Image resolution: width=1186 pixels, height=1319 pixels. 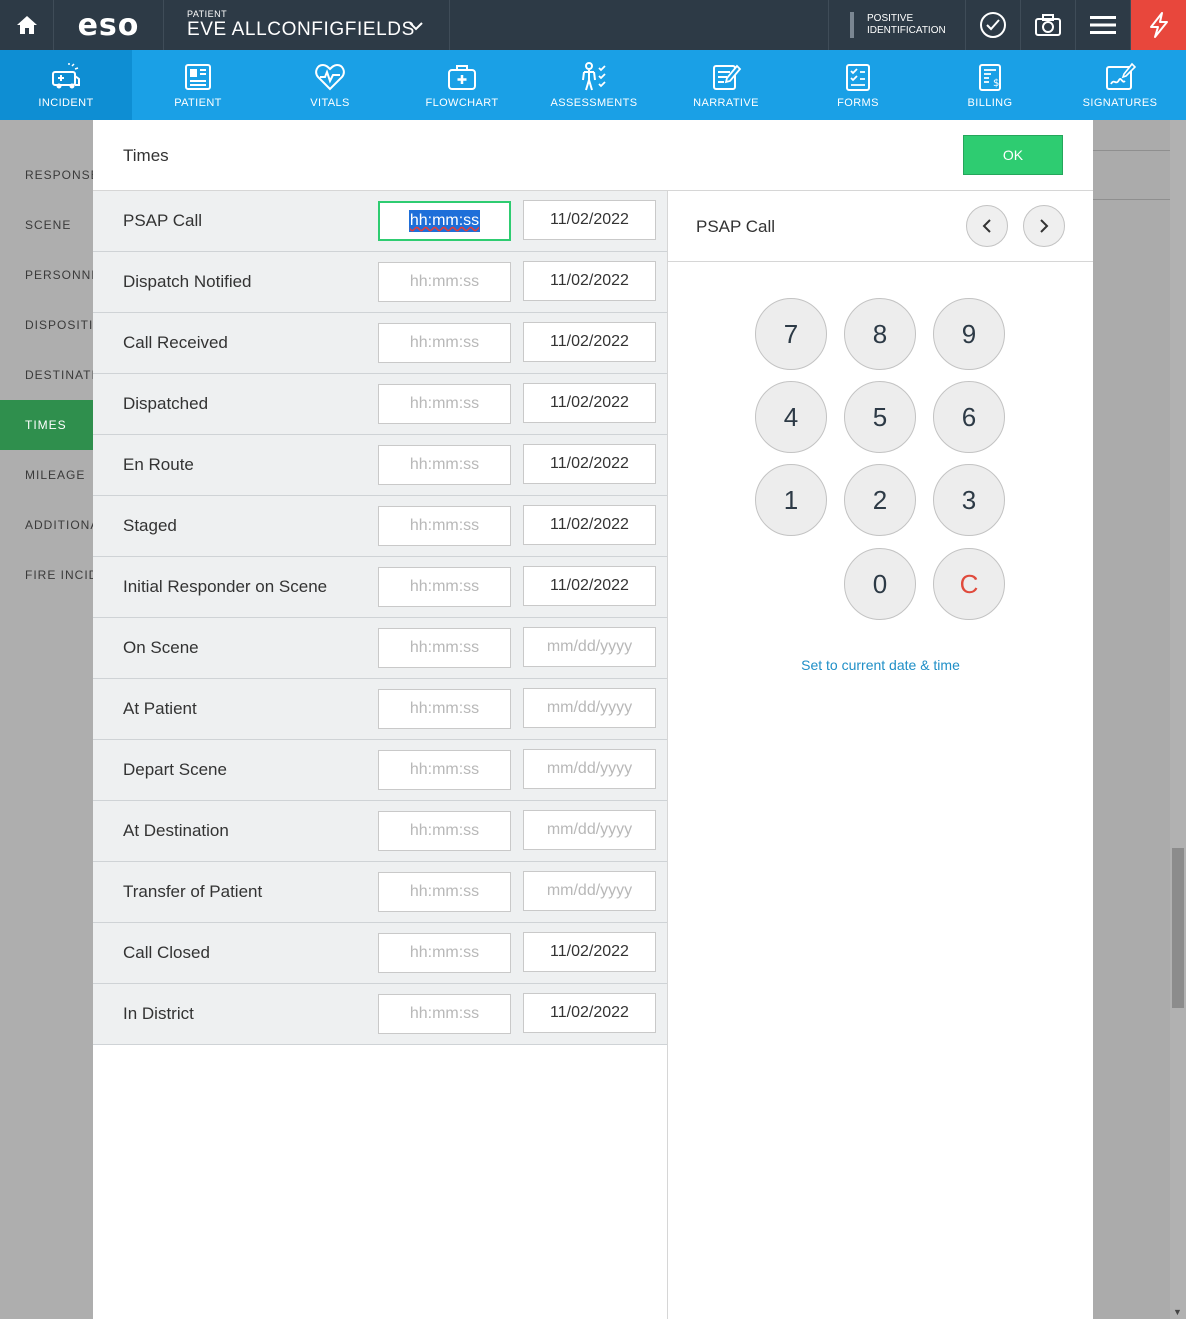 I want to click on keypad-key-4: 4, so click(x=791, y=417).